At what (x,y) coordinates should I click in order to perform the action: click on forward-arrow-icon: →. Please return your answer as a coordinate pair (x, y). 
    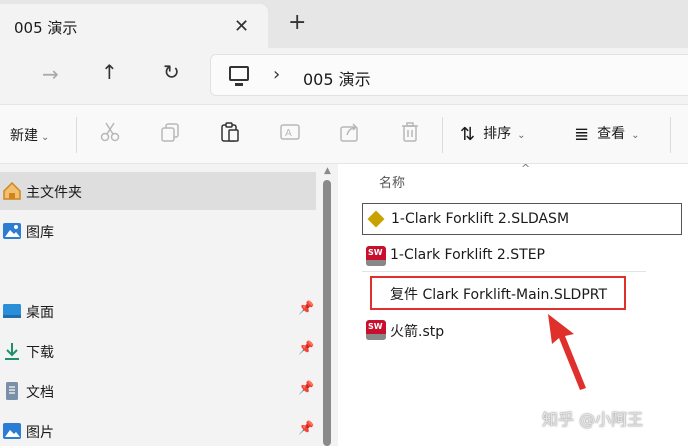
    Looking at the image, I should click on (50, 74).